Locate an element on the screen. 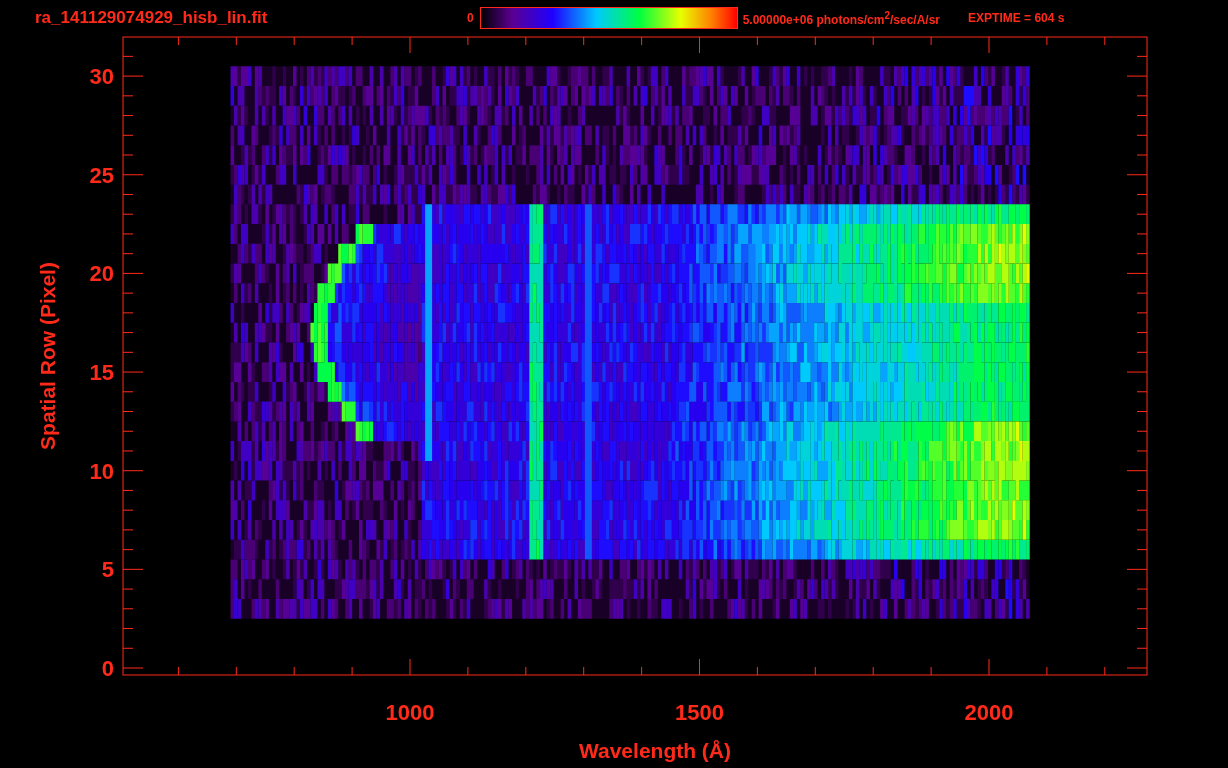  y-tick-label: 30 is located at coordinates (101, 77).